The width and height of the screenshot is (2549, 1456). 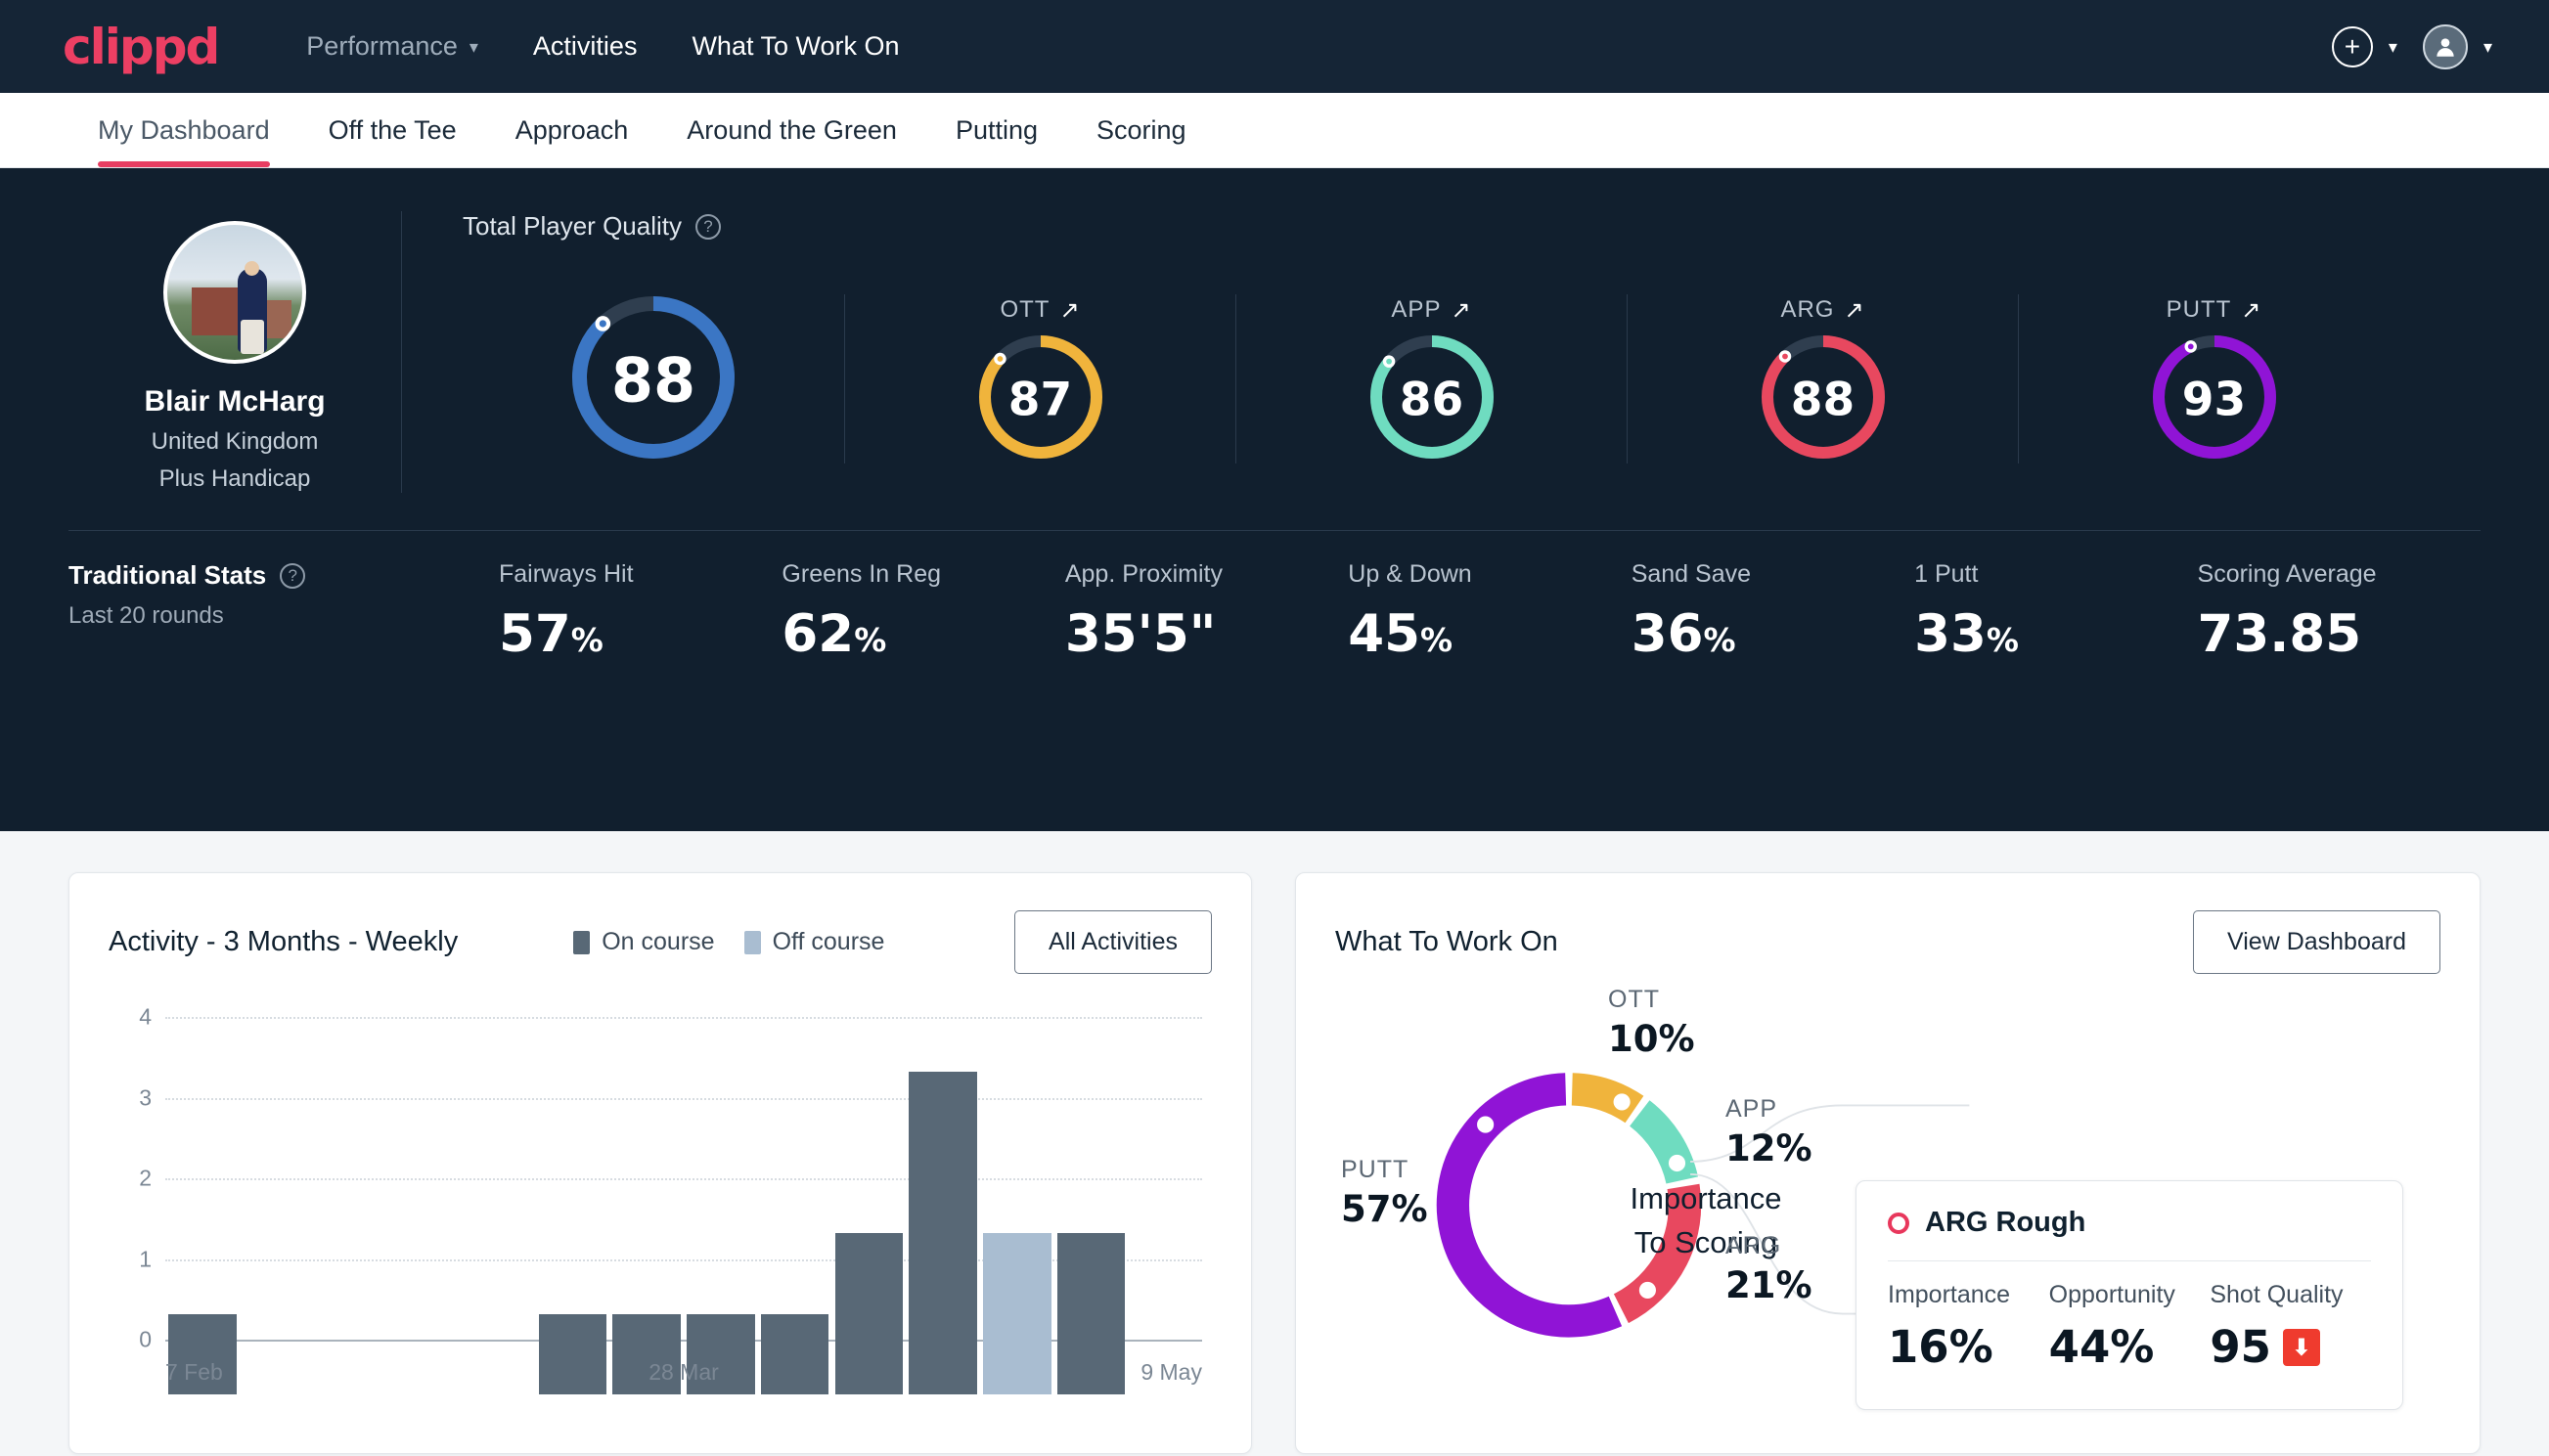 I want to click on all-activities-button: All Activities, so click(x=1113, y=942).